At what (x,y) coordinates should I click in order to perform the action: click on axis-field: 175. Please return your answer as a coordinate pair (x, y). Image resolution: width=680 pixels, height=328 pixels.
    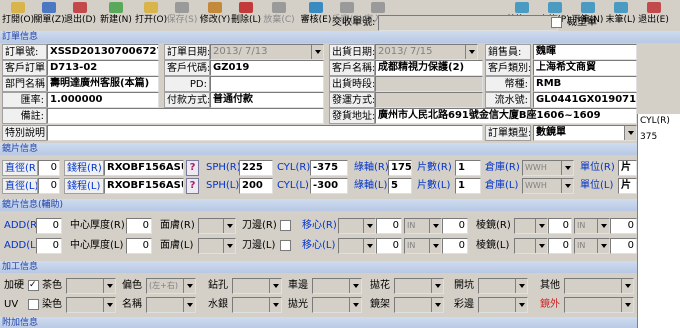
    Looking at the image, I should click on (400, 168).